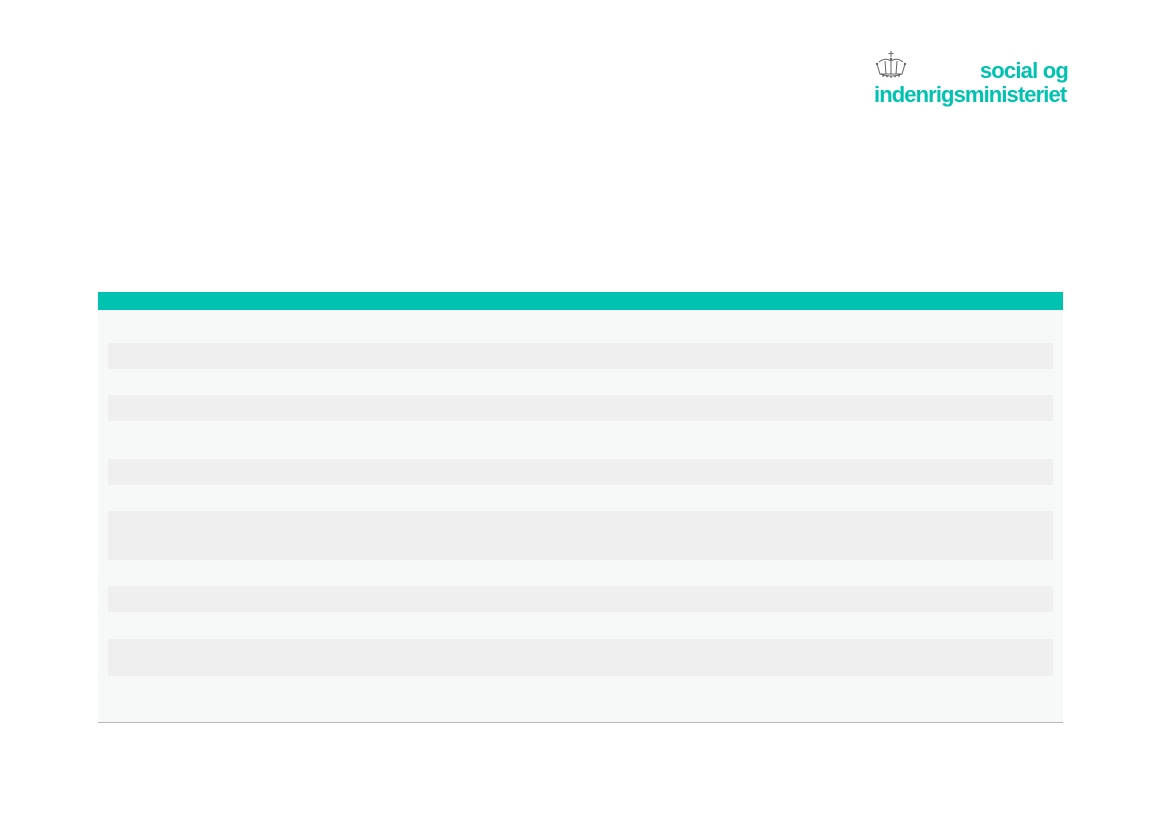 Image resolution: width=1169 pixels, height=827 pixels. What do you see at coordinates (891, 64) in the screenshot?
I see `crown-icon` at bounding box center [891, 64].